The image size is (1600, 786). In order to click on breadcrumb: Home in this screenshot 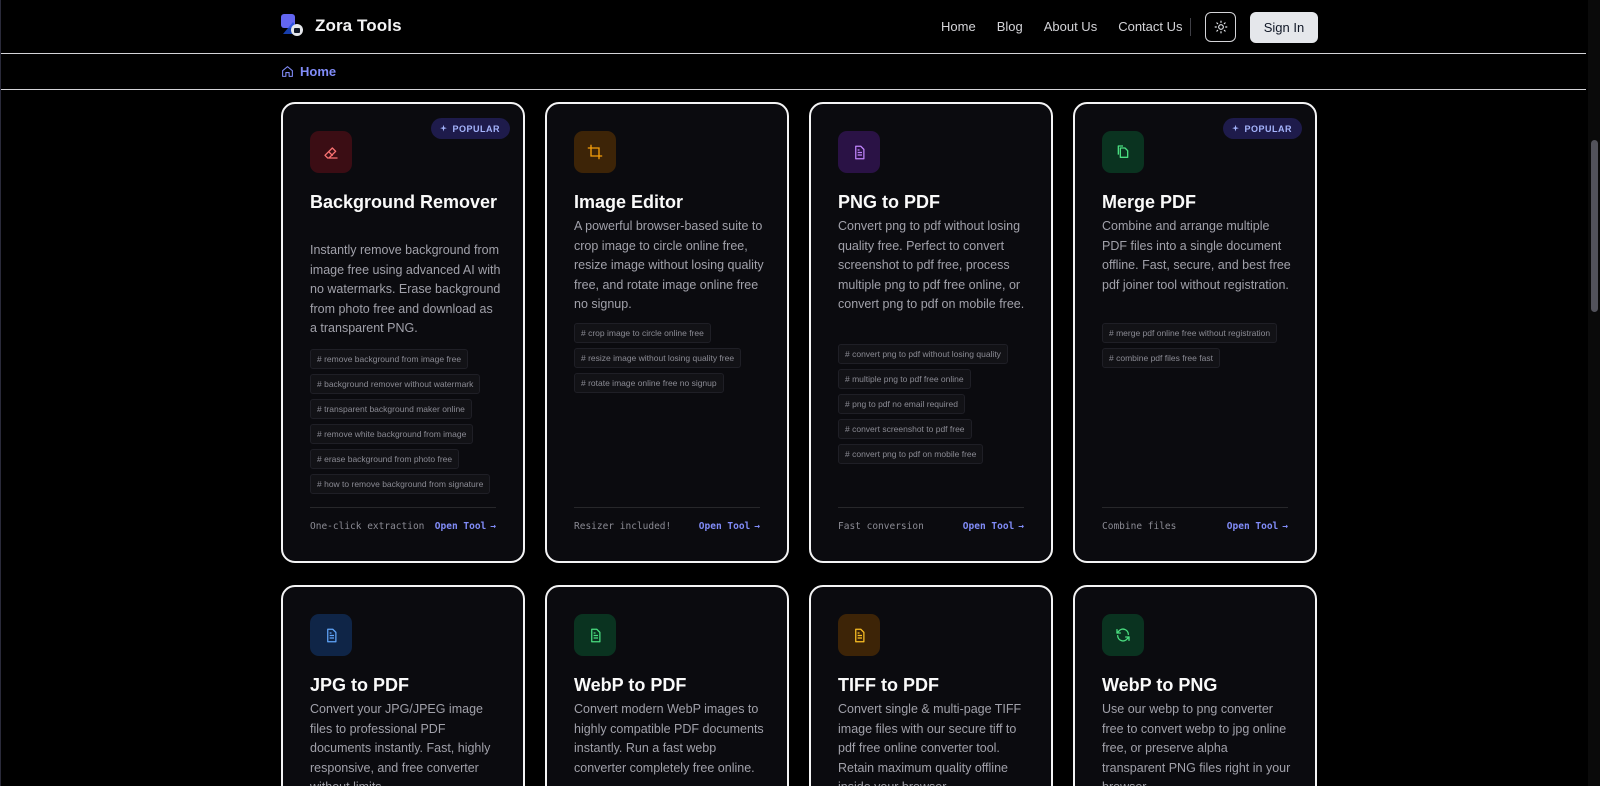, I will do `click(308, 71)`.